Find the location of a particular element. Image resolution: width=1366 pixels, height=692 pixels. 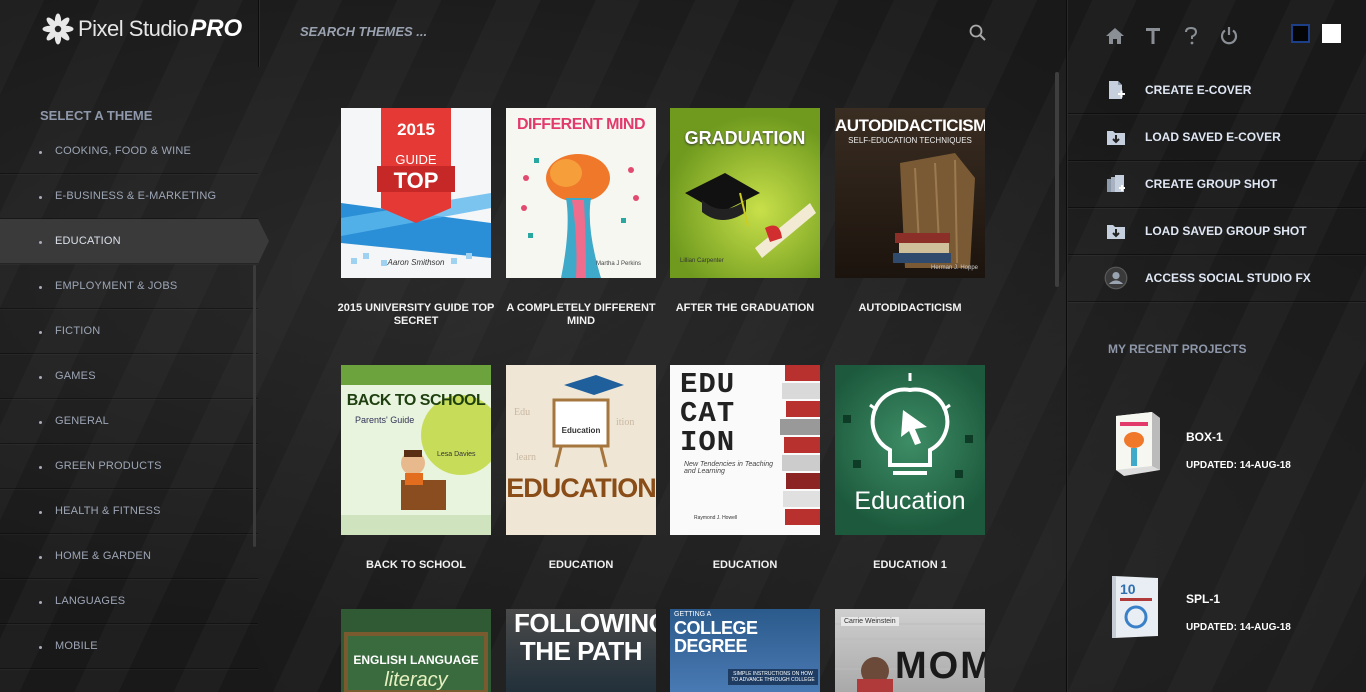

theme-title: AUTODIDACTICISM is located at coordinates (910, 308).